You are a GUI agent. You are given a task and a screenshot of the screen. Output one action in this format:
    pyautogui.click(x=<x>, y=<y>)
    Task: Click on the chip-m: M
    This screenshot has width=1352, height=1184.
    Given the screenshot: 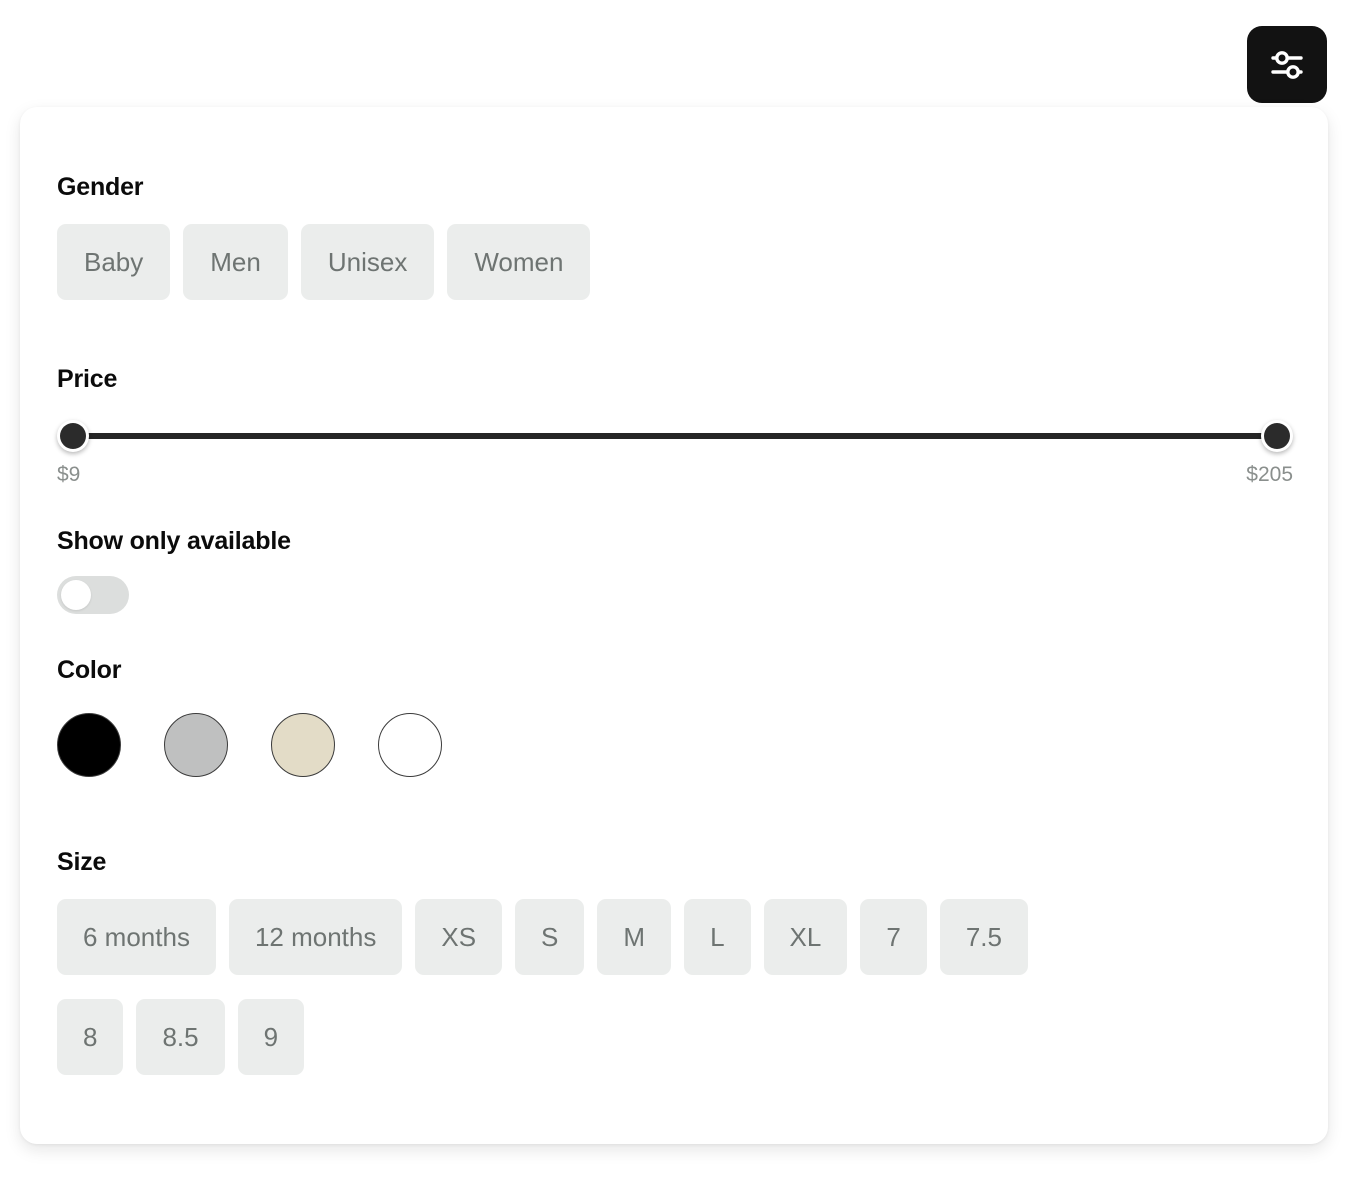 What is the action you would take?
    pyautogui.click(x=634, y=937)
    